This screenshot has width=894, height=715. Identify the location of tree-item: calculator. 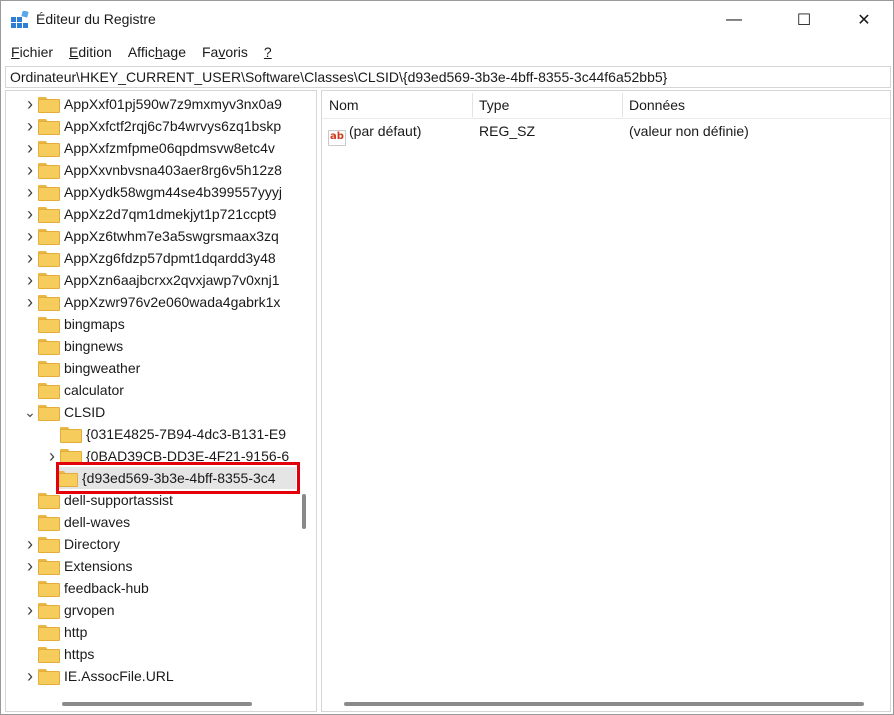
(161, 390).